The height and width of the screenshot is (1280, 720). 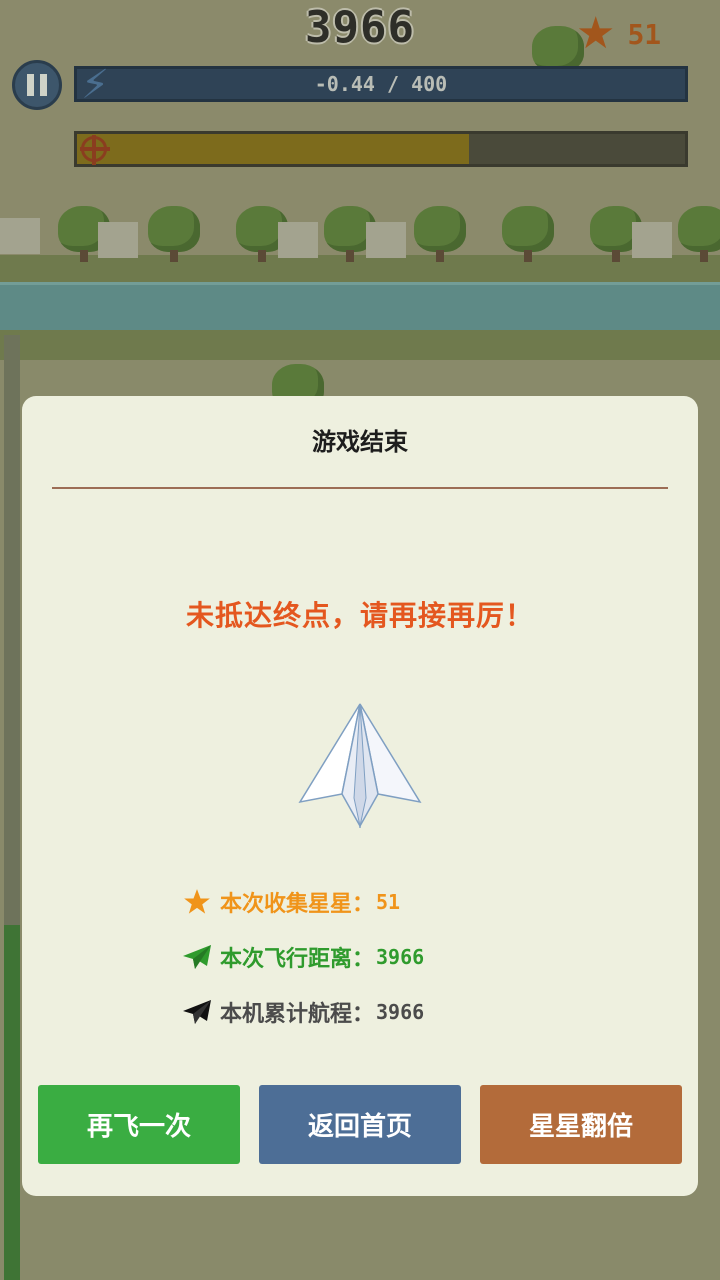 I want to click on flight-progress-bar, so click(x=381, y=149).